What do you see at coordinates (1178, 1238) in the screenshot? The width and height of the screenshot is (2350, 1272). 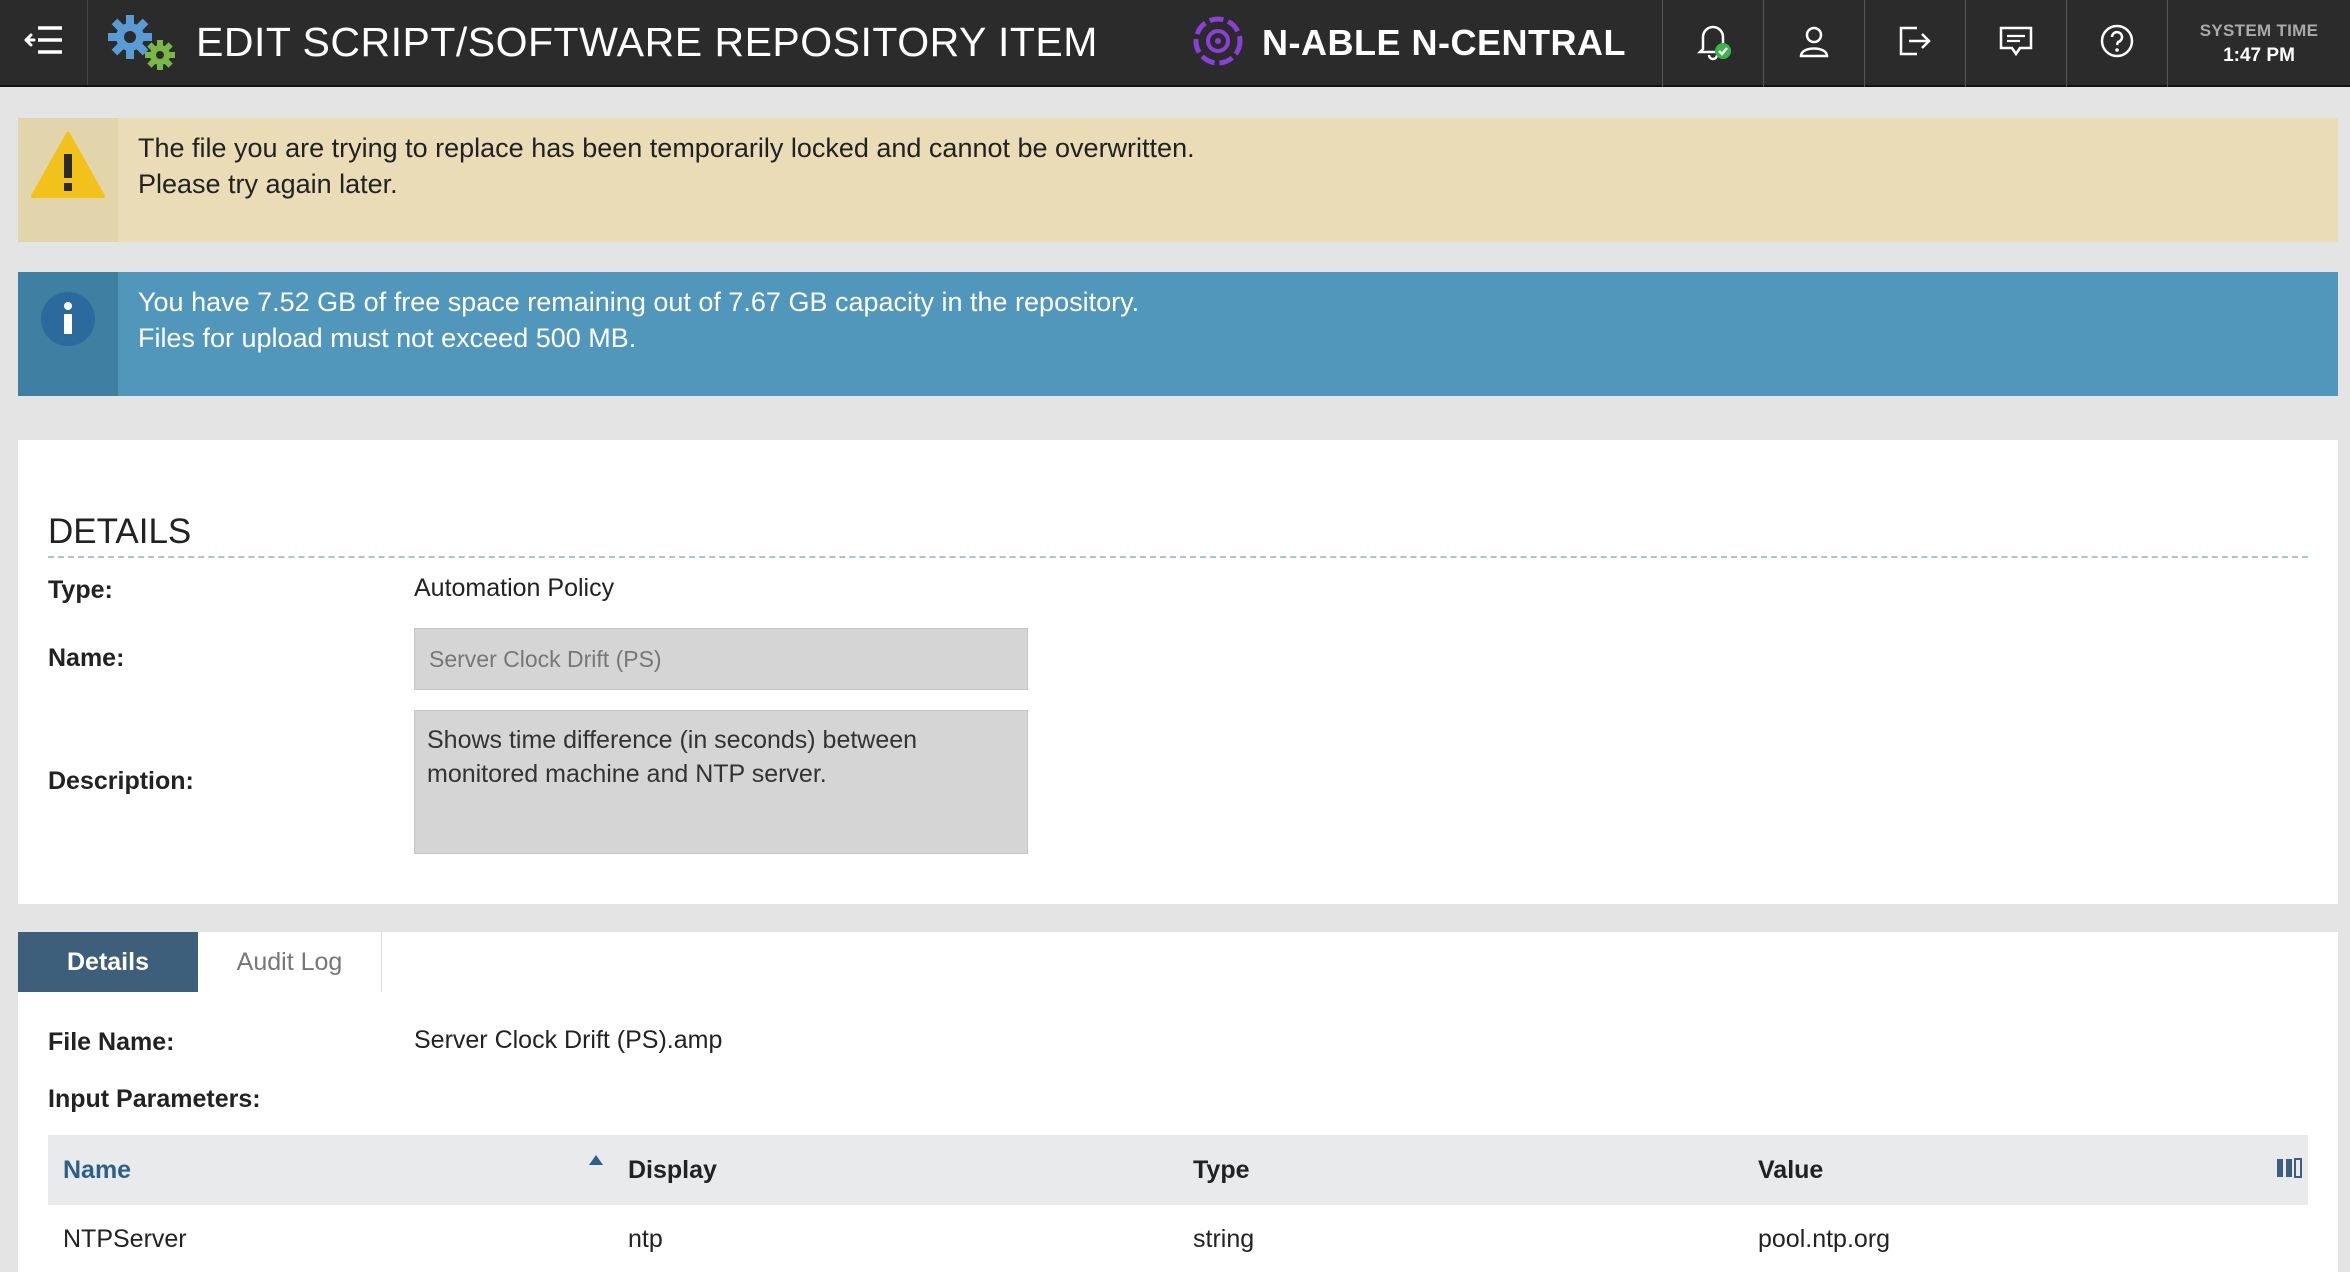 I see `table-row: NTPServer ntp string pool.ntp.org` at bounding box center [1178, 1238].